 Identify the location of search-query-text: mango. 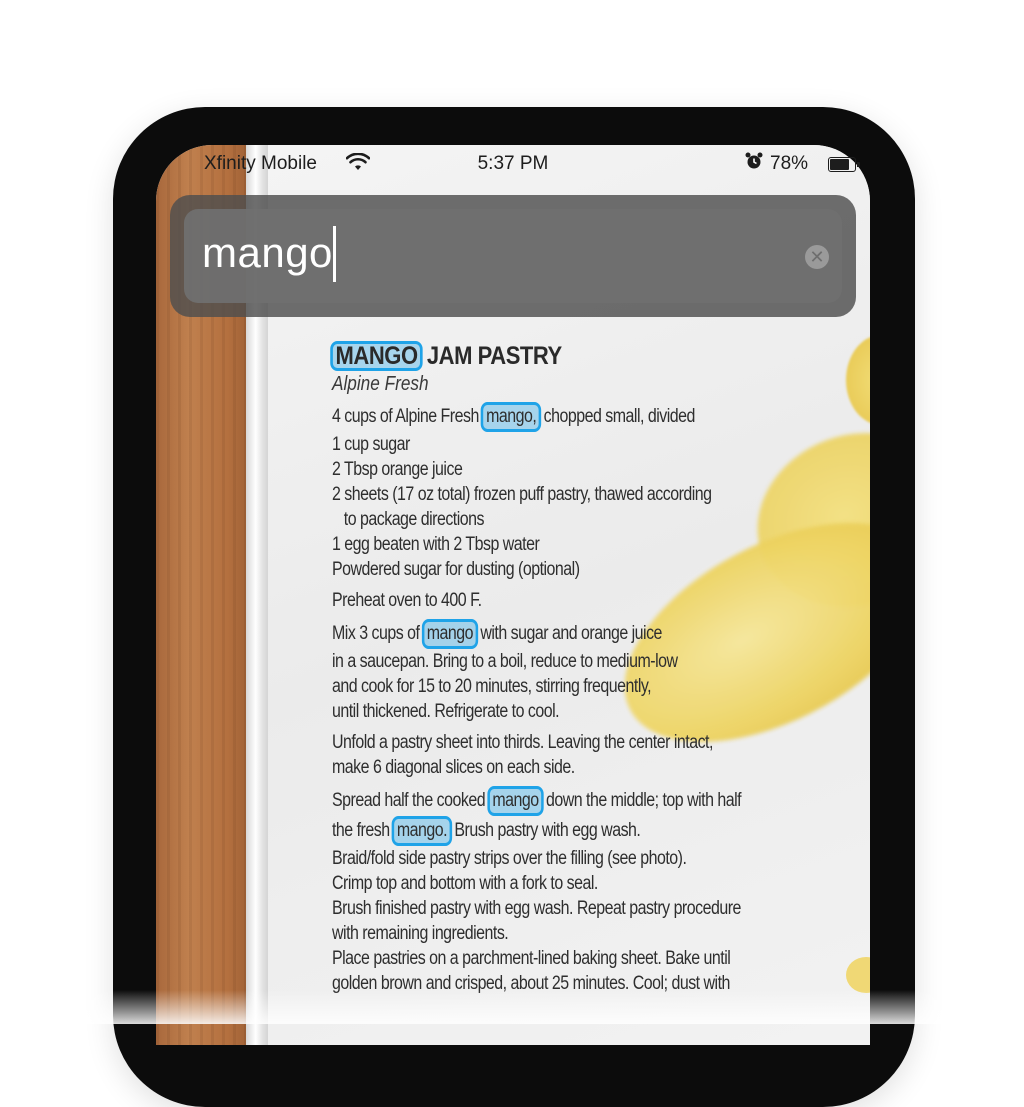
(267, 253).